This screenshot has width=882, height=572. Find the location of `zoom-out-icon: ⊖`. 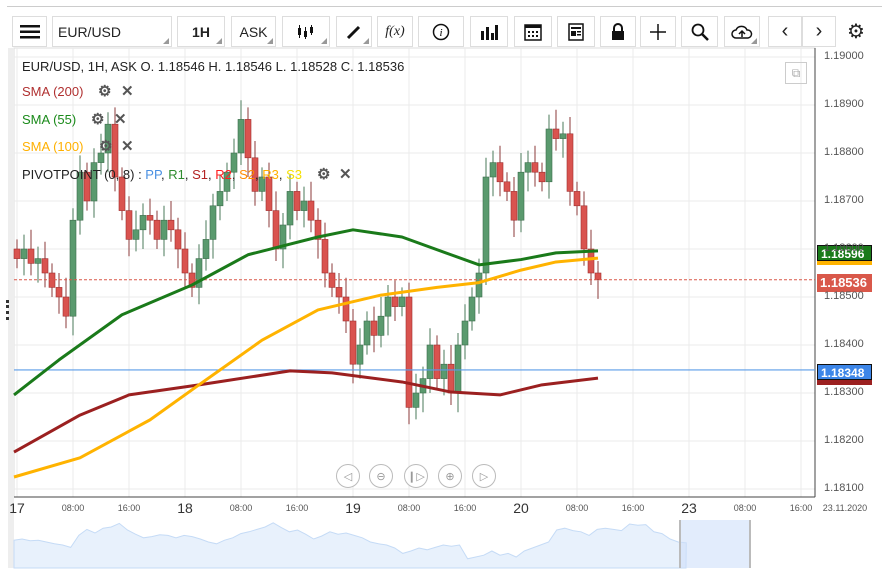

zoom-out-icon: ⊖ is located at coordinates (381, 476).